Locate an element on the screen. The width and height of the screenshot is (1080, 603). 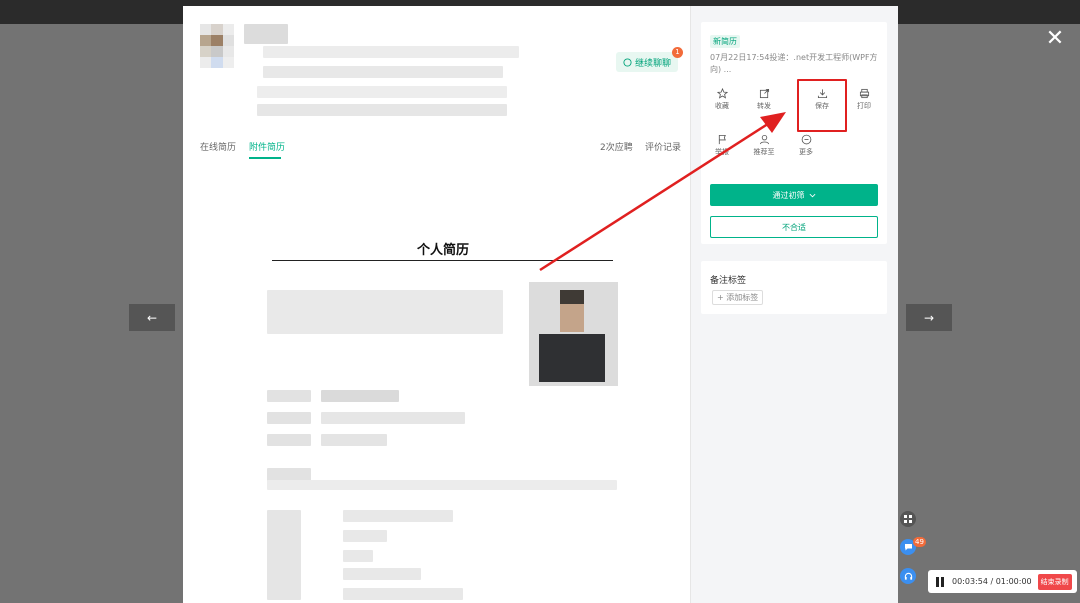
tab-attachment-resume: 附件简历 is located at coordinates (267, 146).